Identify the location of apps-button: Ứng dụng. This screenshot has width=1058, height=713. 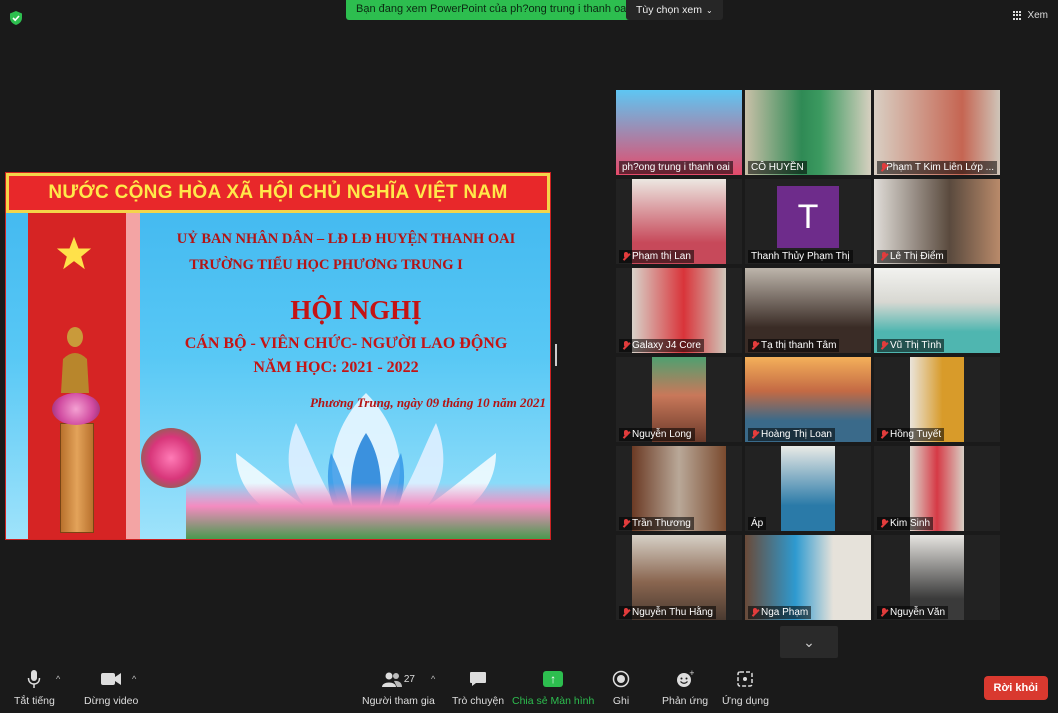
(745, 686).